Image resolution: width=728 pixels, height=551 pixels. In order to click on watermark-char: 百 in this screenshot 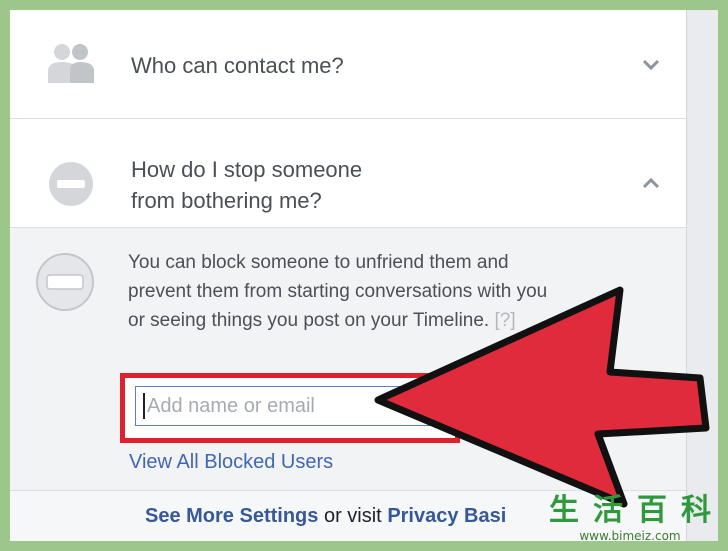, I will do `click(652, 510)`.